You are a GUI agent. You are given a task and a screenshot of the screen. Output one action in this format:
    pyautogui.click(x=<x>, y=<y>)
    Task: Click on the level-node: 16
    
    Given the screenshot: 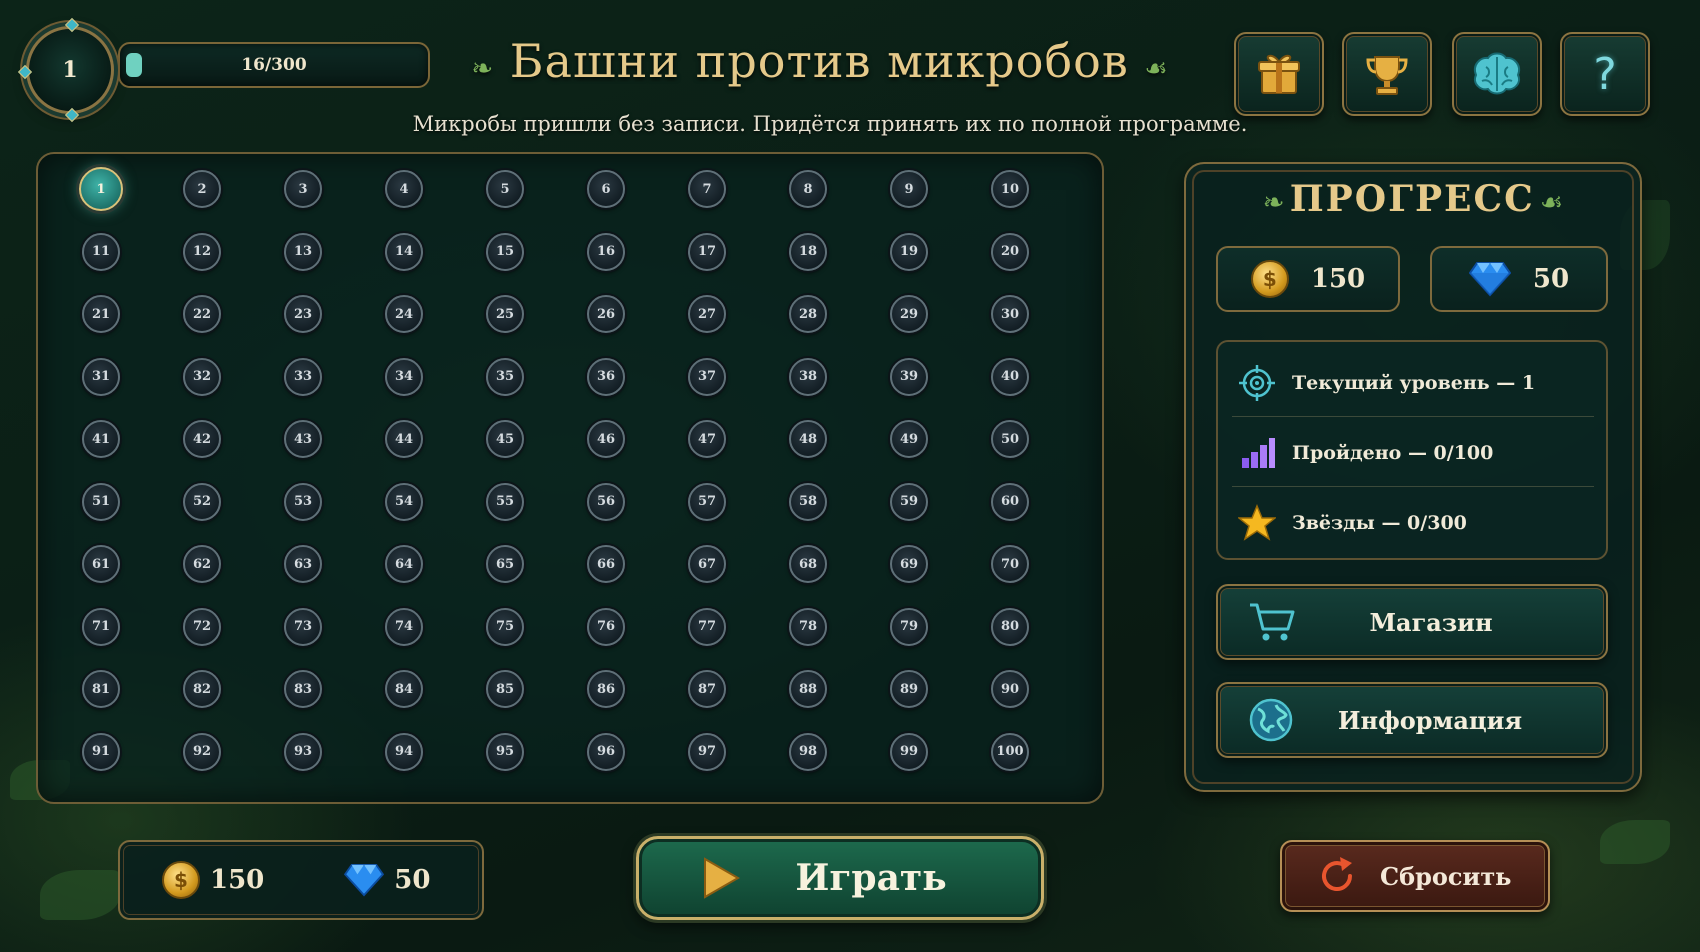 What is the action you would take?
    pyautogui.click(x=606, y=251)
    